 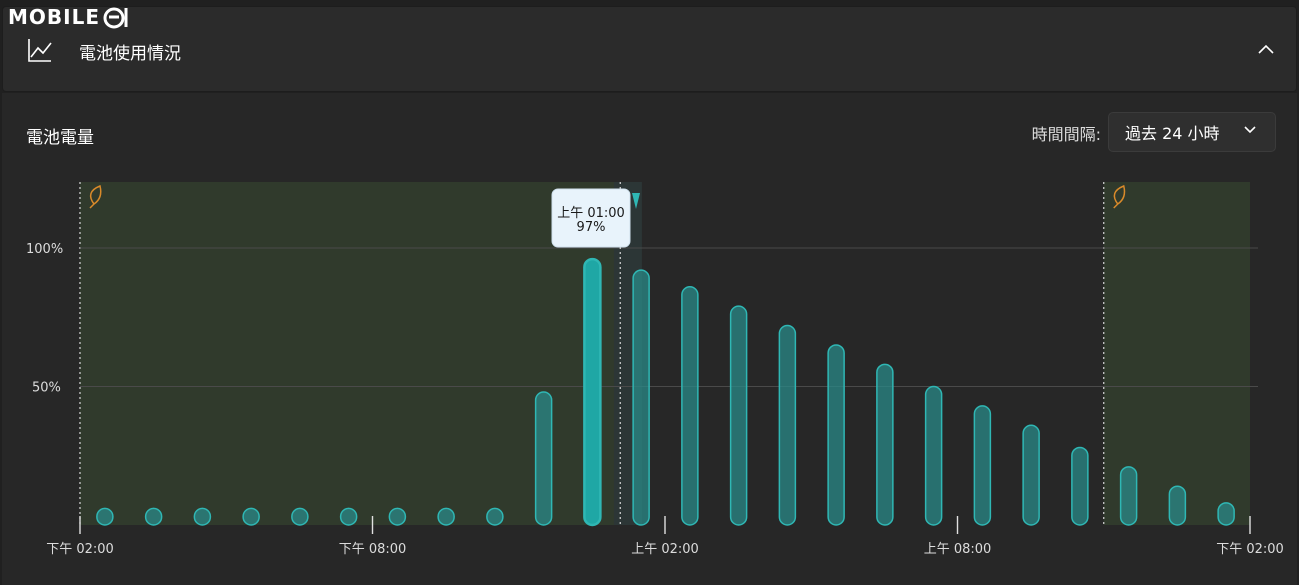 I want to click on y-tick-label-50: 50%, so click(x=46, y=388).